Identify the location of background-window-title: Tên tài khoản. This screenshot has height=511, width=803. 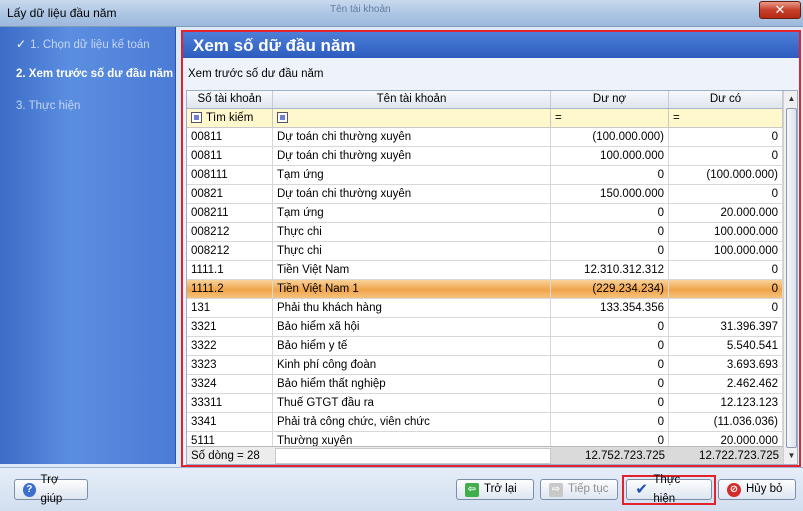
(360, 9).